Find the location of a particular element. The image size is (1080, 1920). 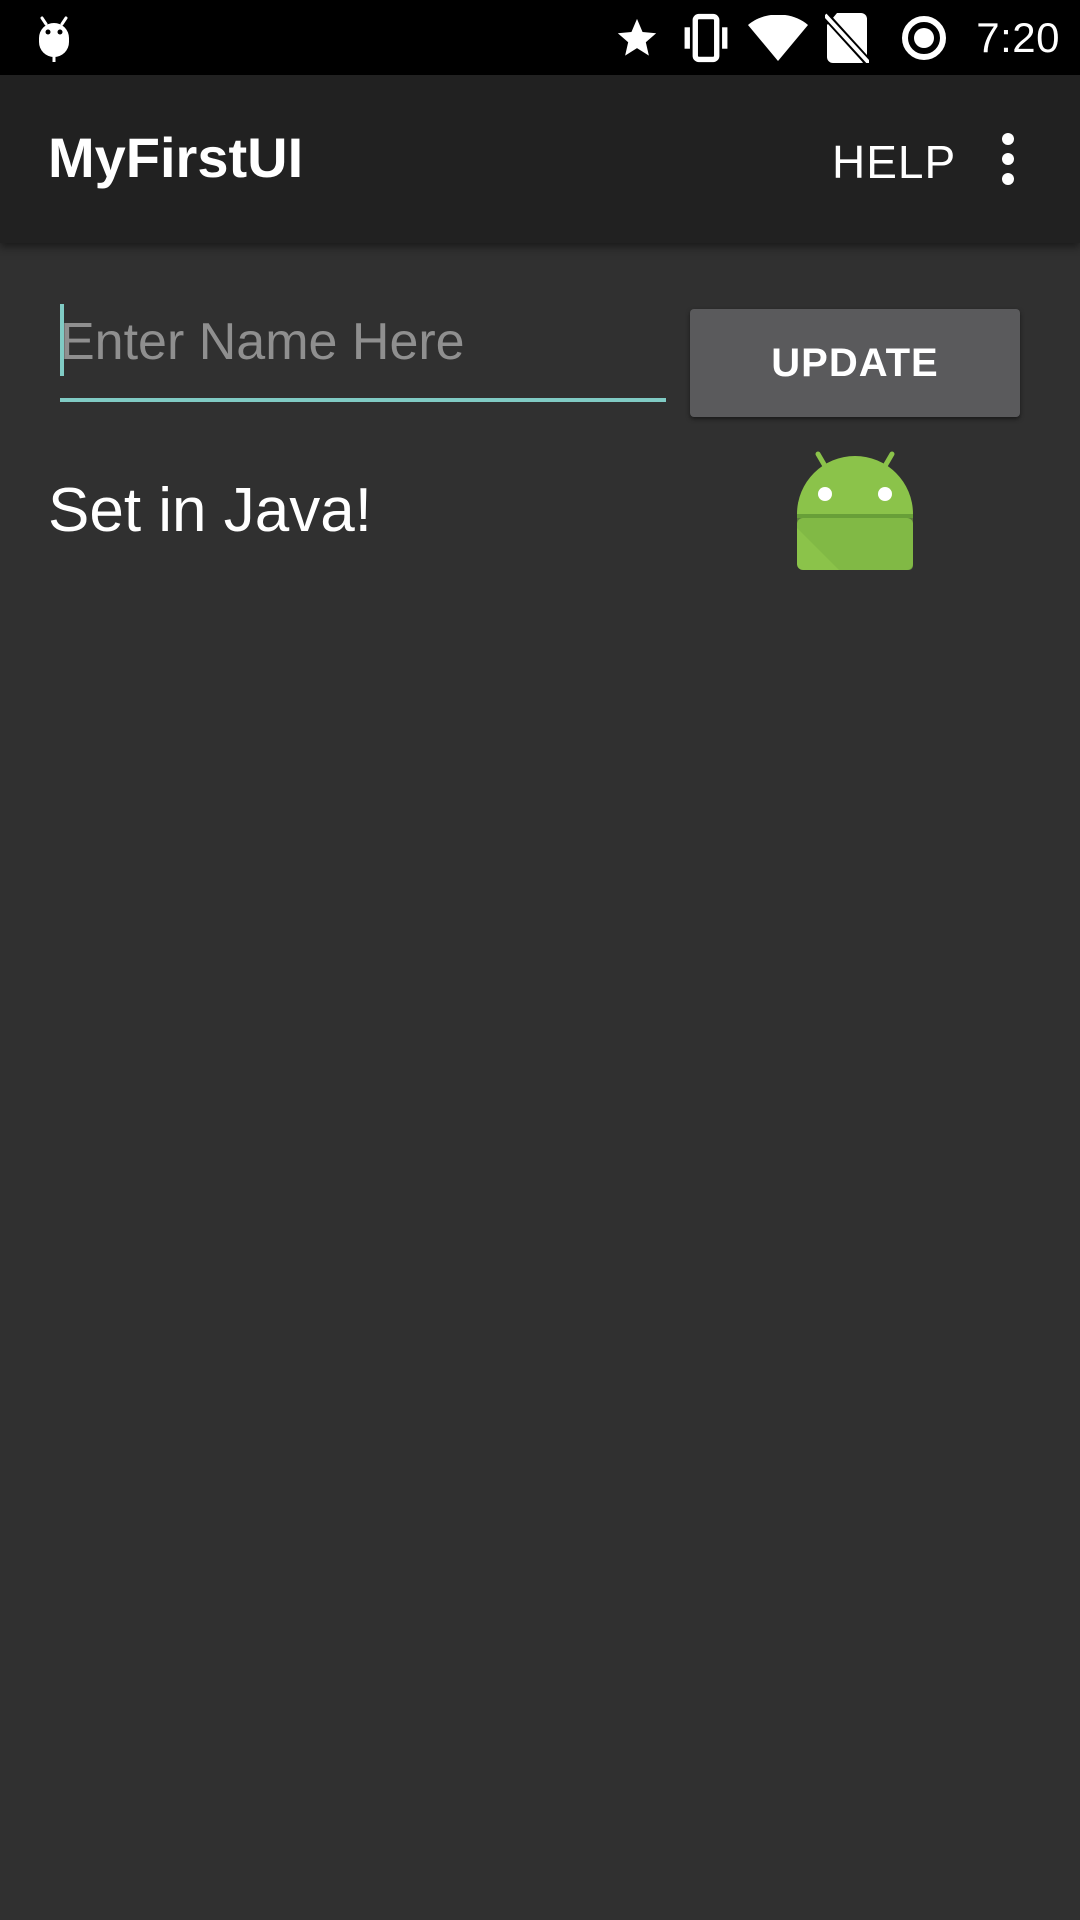

name-input is located at coordinates (363, 342).